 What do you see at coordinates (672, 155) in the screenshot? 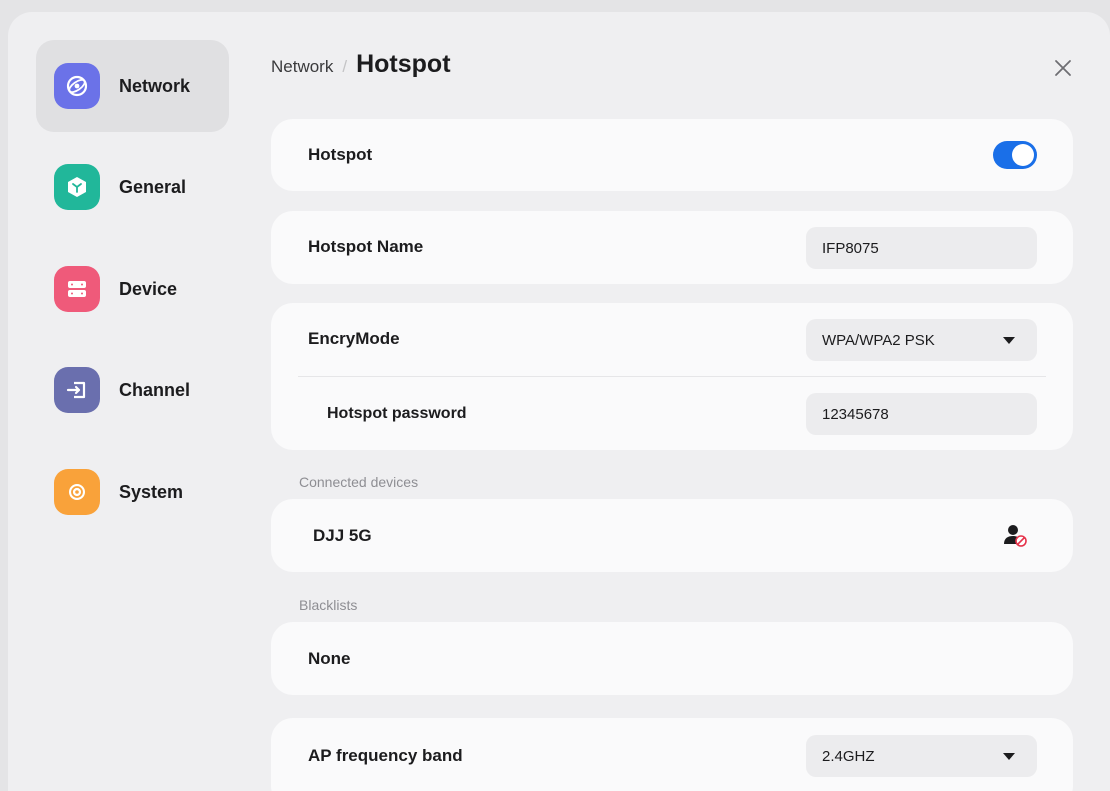
I see `hotspot-card: Hotspot` at bounding box center [672, 155].